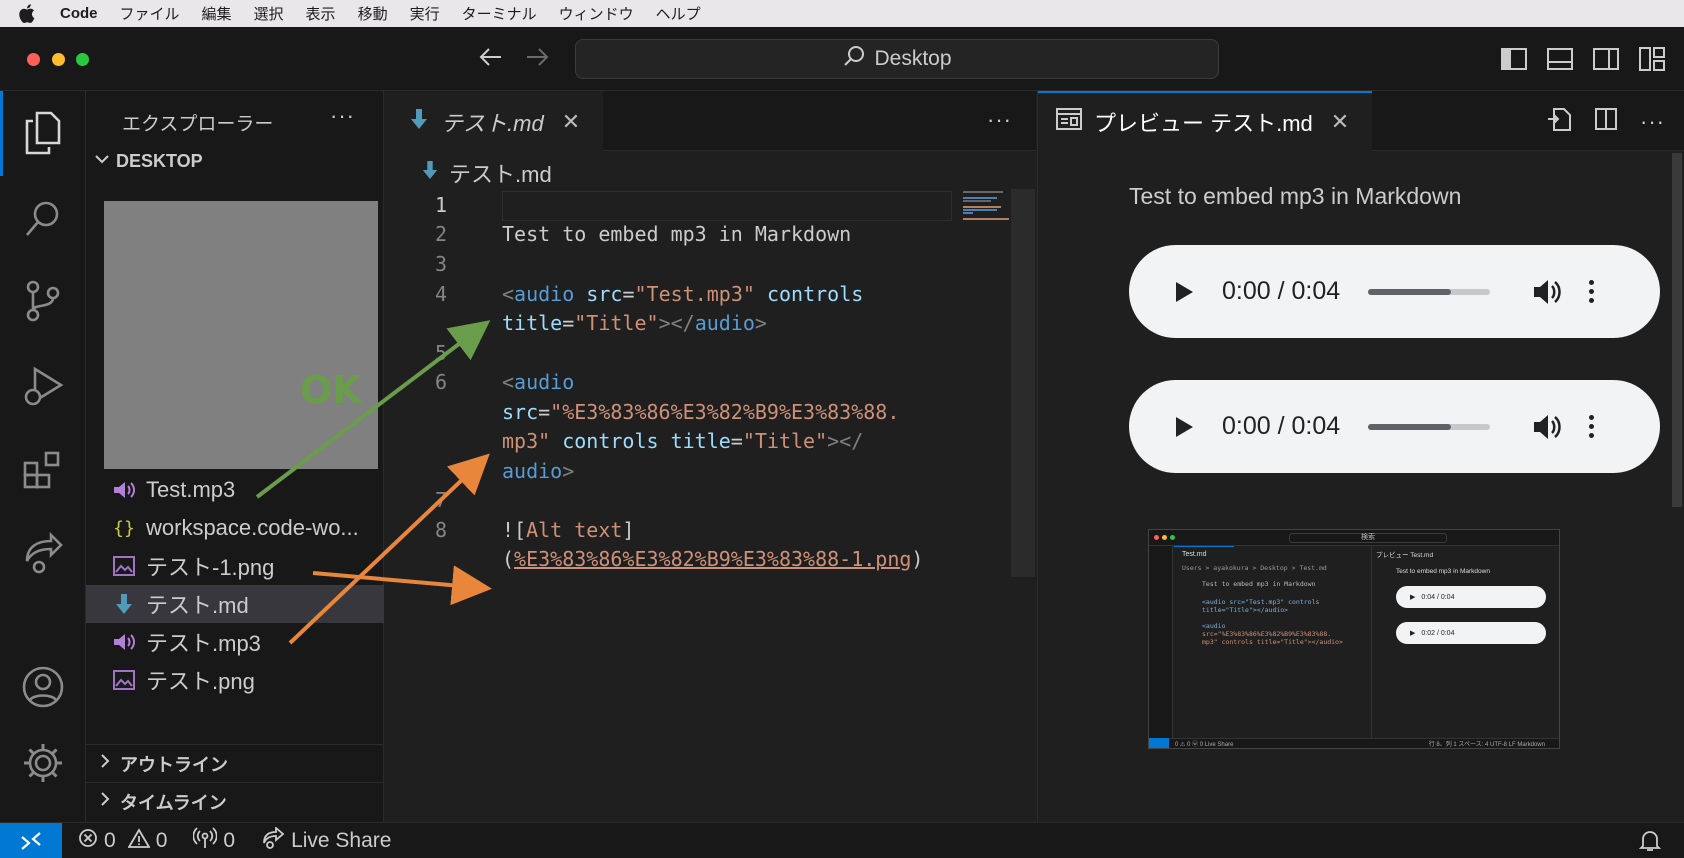  Describe the element at coordinates (148, 161) in the screenshot. I see `folder-header: DESKTOP` at that location.